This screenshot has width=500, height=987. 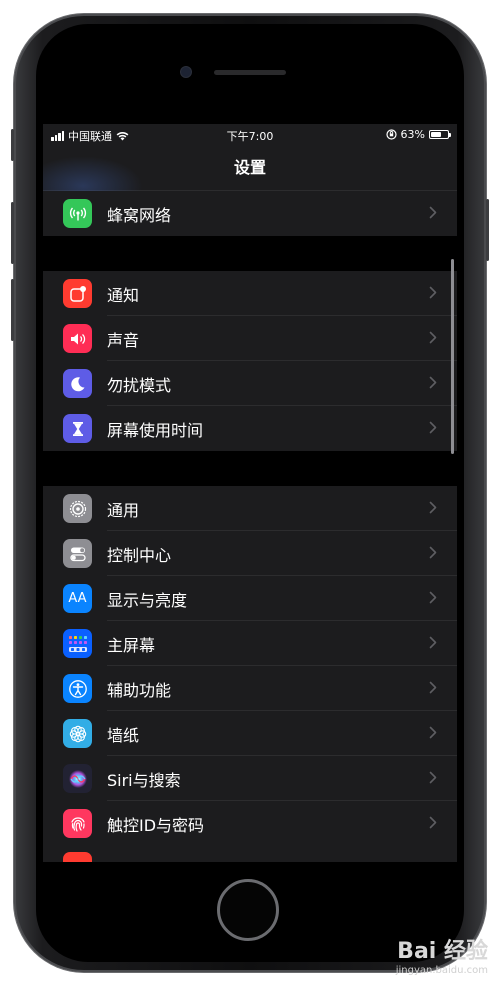 I want to click on antenna-icon, so click(x=77, y=213).